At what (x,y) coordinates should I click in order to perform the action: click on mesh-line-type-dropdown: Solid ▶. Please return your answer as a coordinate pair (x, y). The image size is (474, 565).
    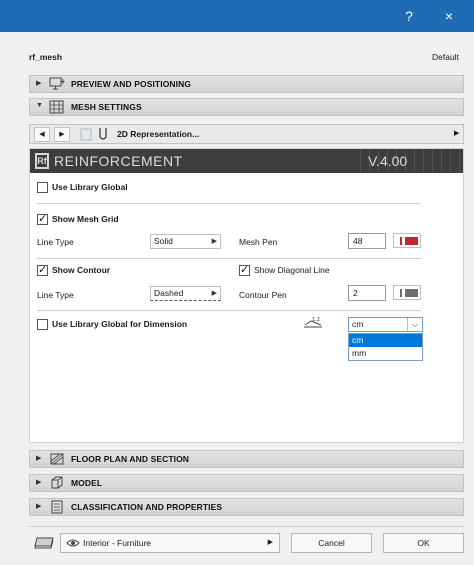
    Looking at the image, I should click on (185, 241).